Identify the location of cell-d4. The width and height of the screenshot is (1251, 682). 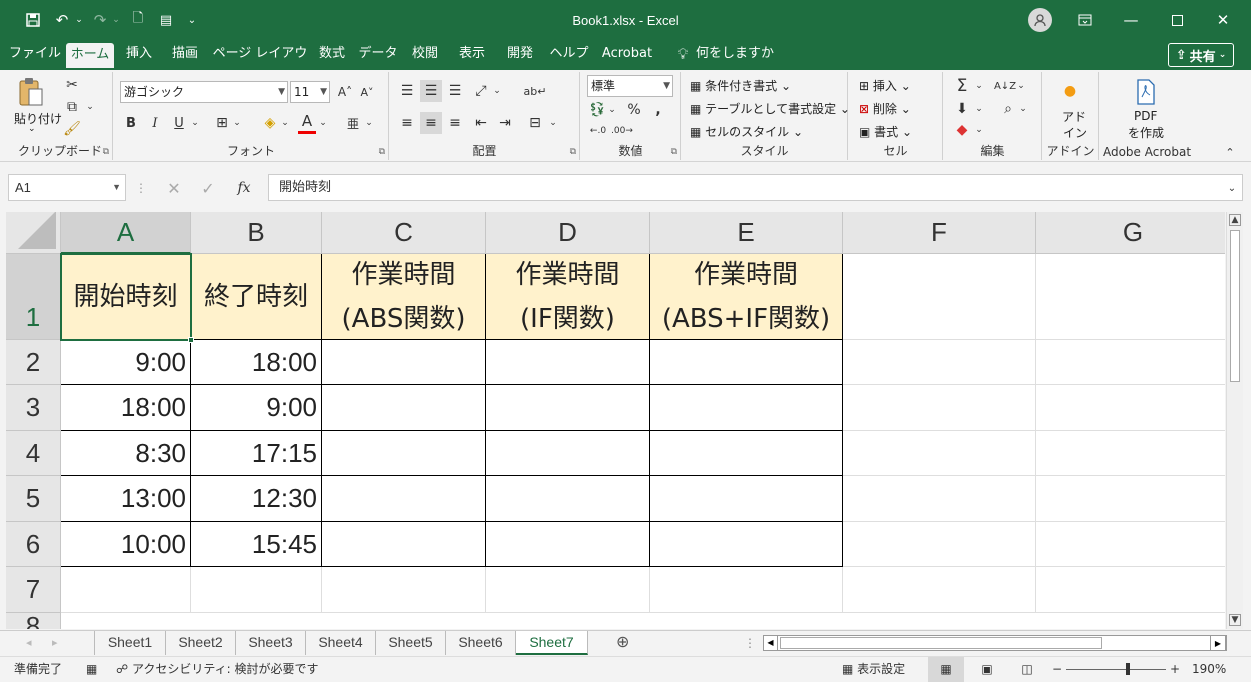
(568, 453).